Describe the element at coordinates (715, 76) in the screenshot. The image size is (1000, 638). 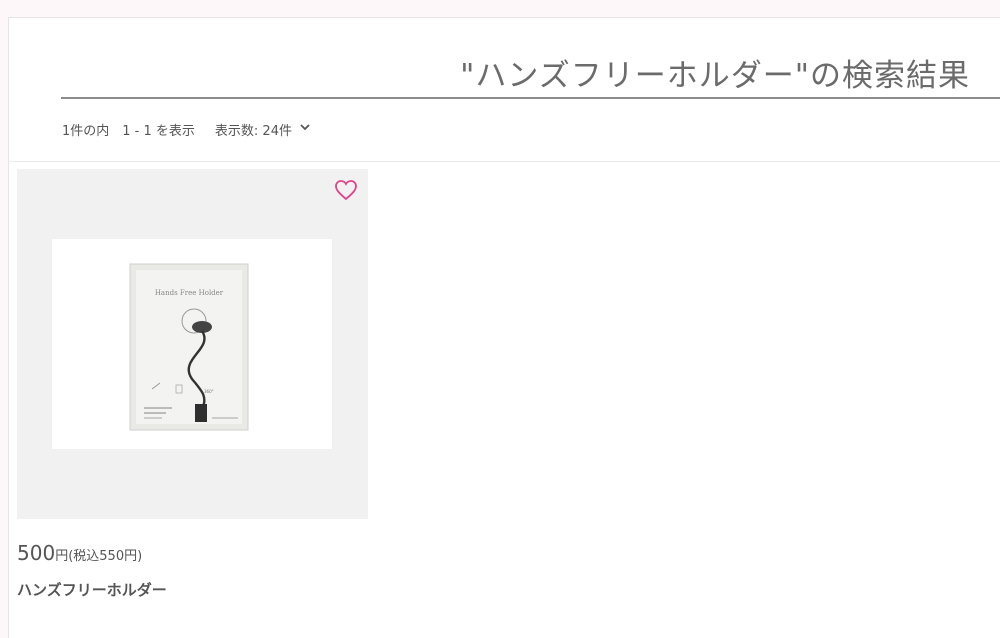
I see `page-title: "ハンズフリーホルダー"の検索結果` at that location.